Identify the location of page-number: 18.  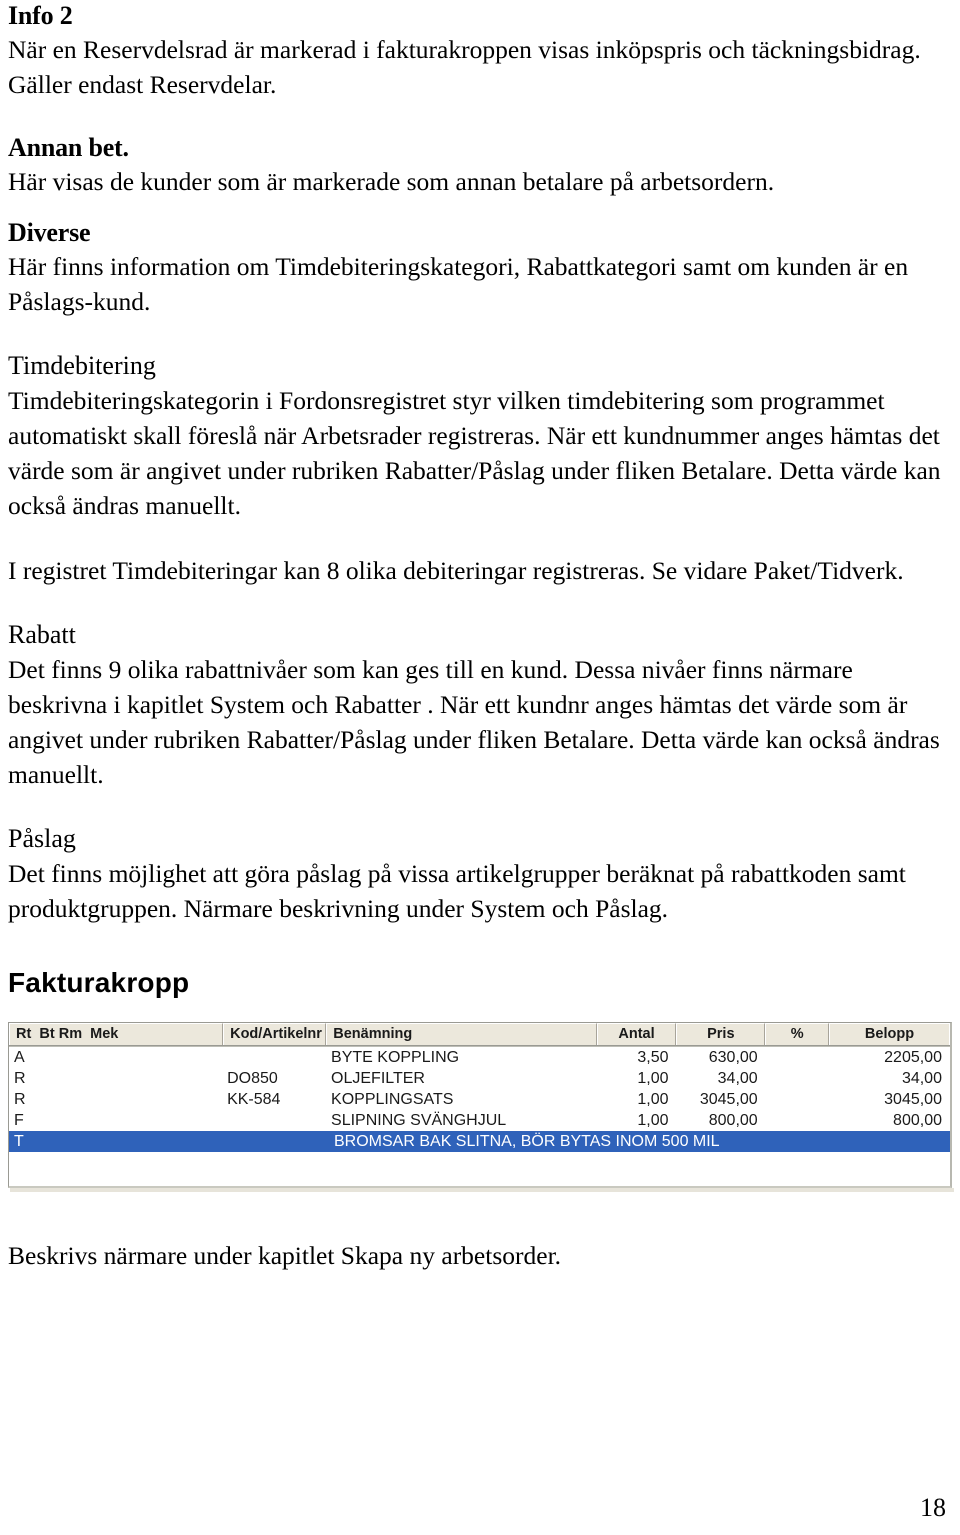
(933, 1507).